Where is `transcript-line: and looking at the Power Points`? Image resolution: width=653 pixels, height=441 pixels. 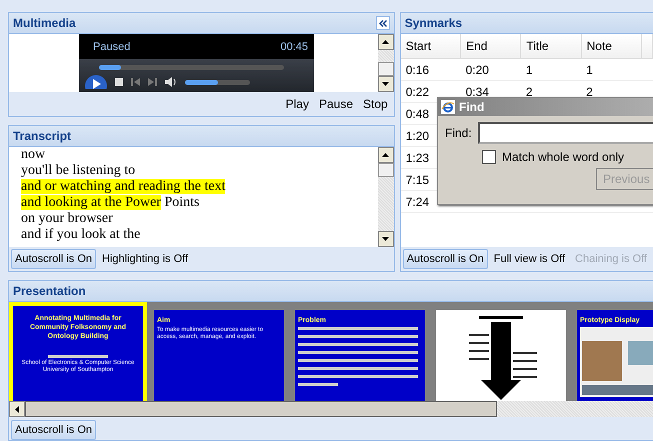 transcript-line: and looking at the Power Points is located at coordinates (110, 203).